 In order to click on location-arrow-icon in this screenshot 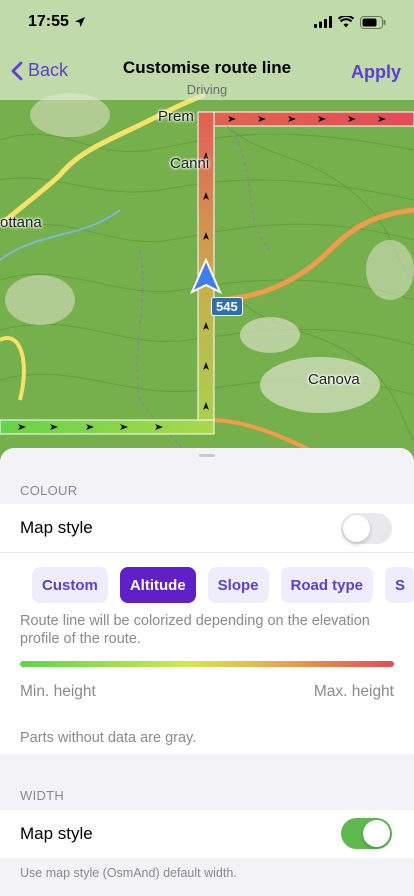, I will do `click(79, 22)`.